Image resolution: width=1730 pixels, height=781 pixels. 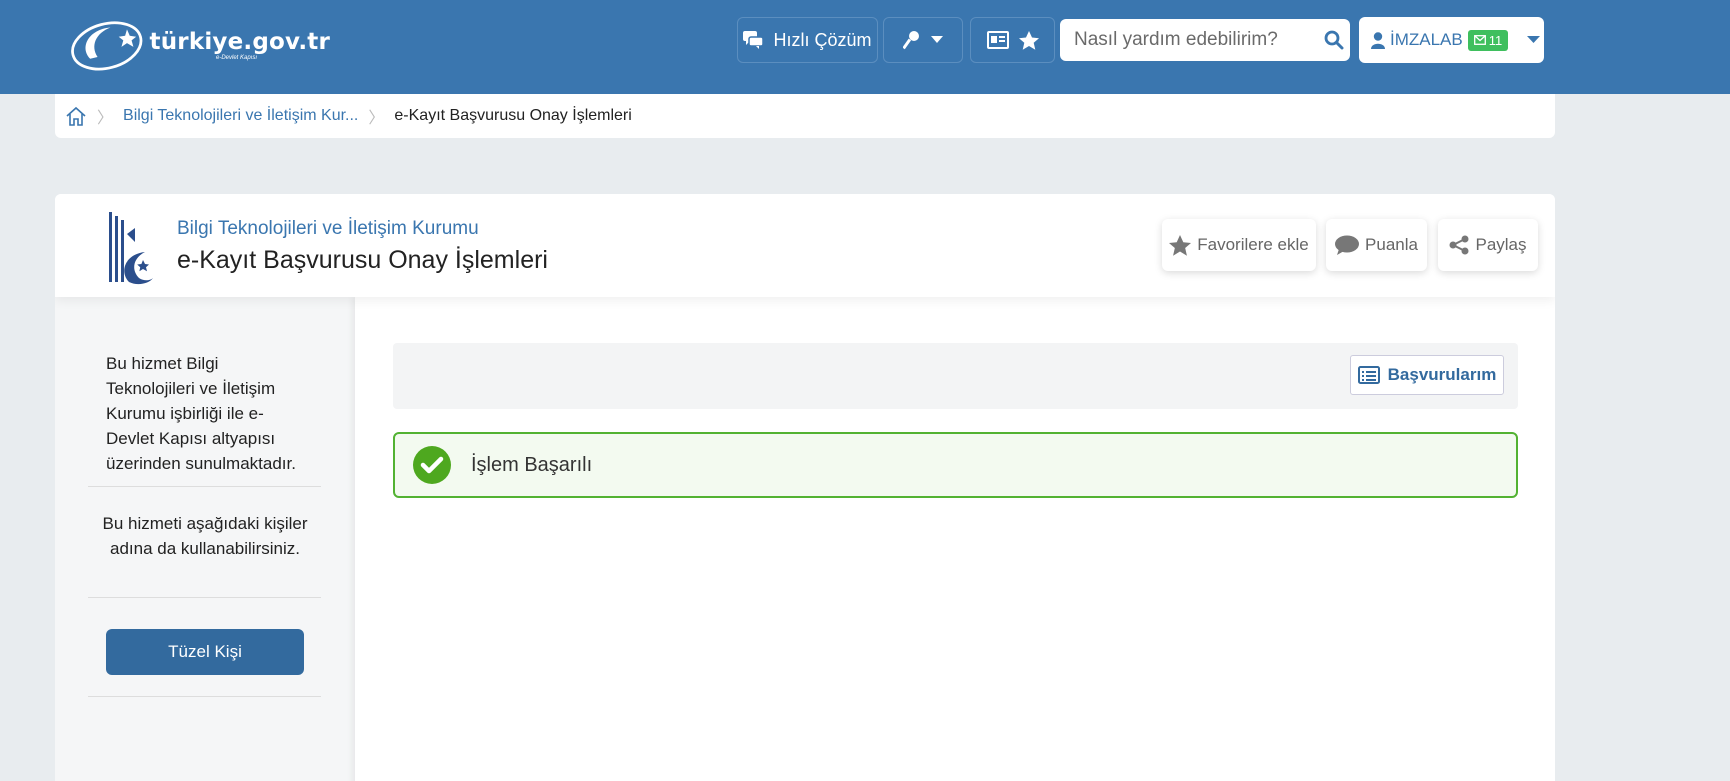 I want to click on home-icon, so click(x=76, y=116).